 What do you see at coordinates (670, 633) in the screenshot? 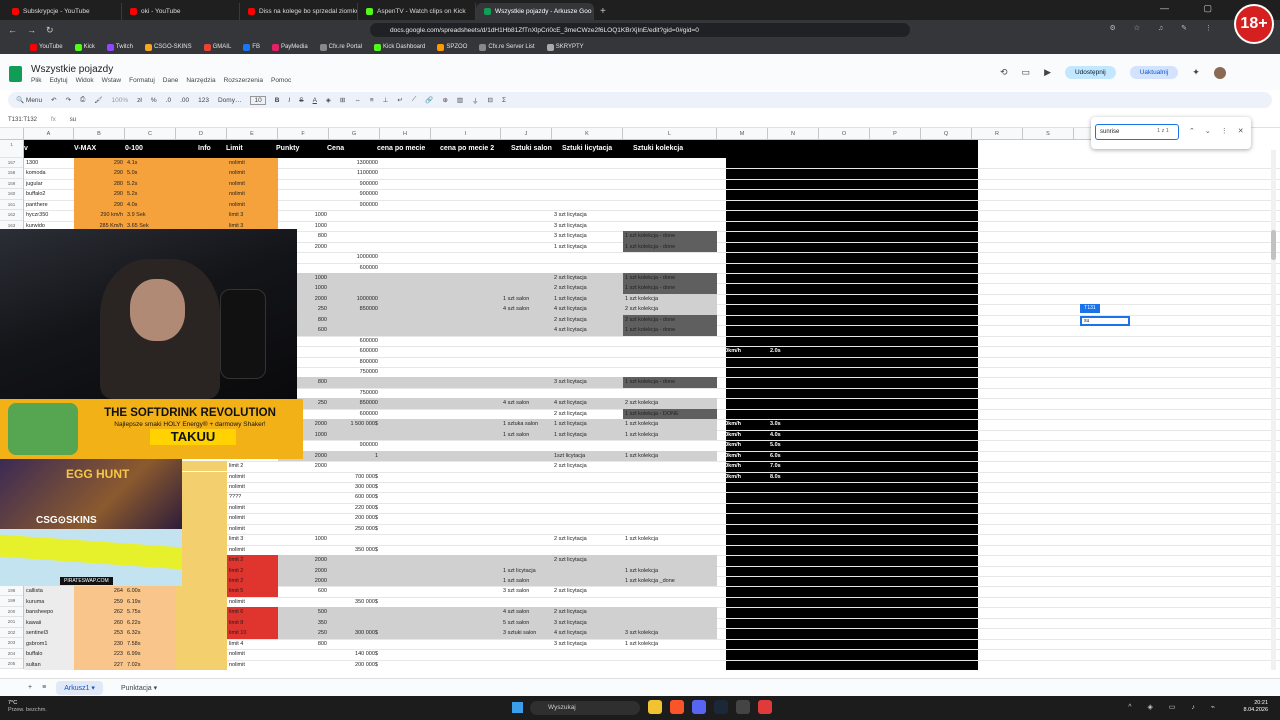
I see `cell-l: 3 szt kolekcja` at bounding box center [670, 633].